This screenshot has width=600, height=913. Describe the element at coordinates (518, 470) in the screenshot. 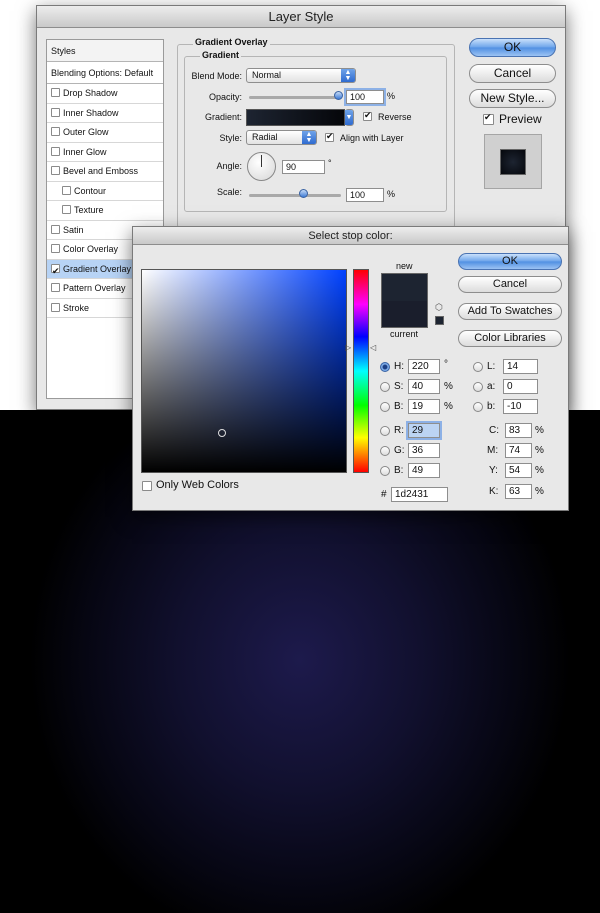

I see `y-input: 54` at that location.